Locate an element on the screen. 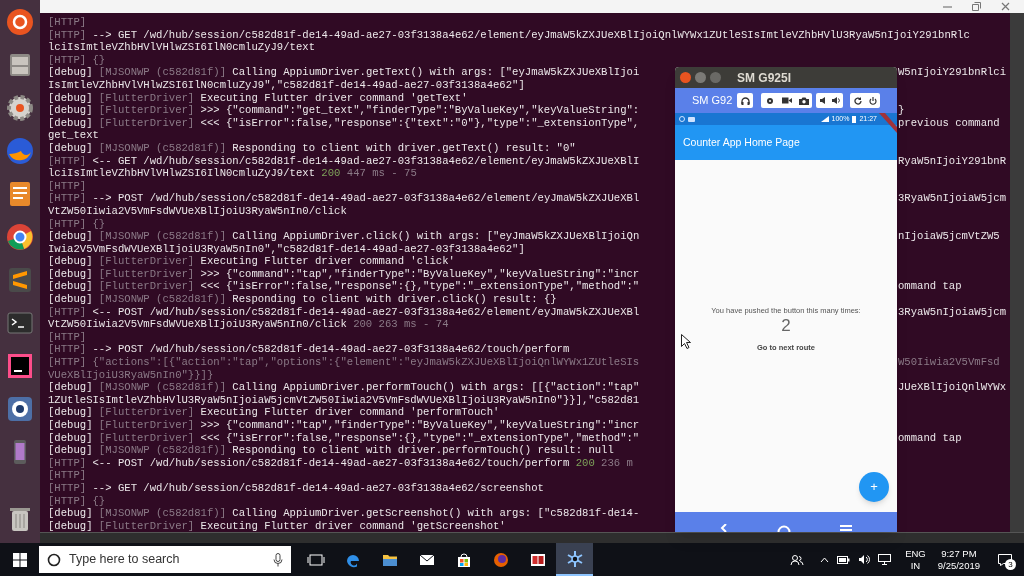 The height and width of the screenshot is (576, 1024). message-icon is located at coordinates (1005, 559).